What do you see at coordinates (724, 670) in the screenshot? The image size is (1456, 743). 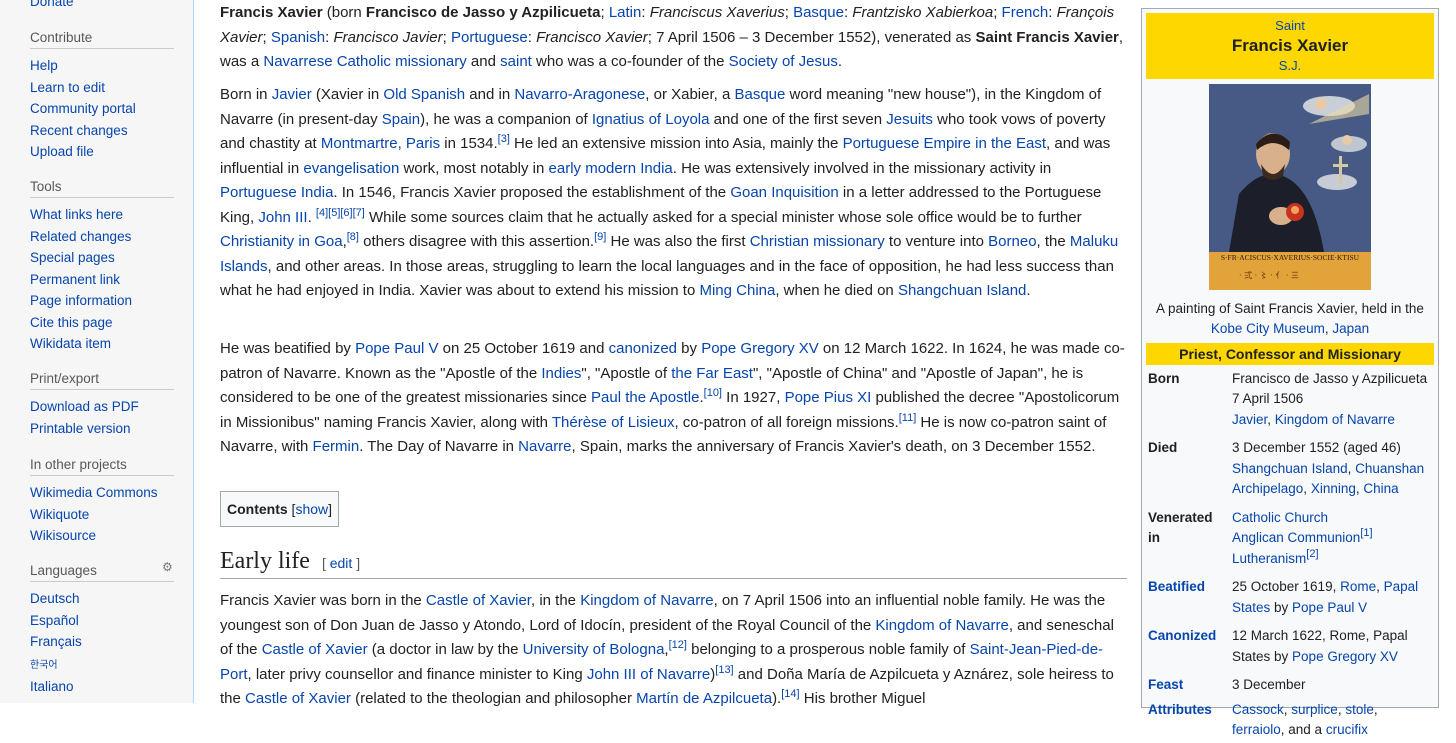 I see `reference-link: [13]` at bounding box center [724, 670].